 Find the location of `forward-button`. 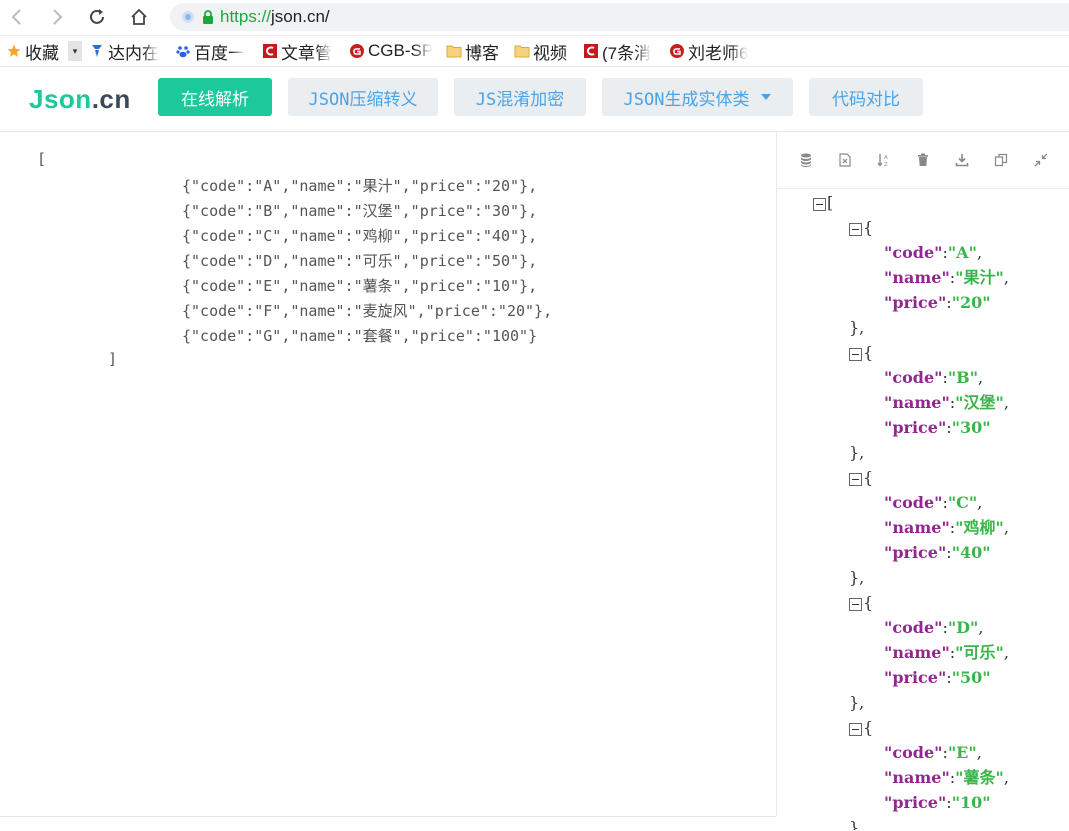

forward-button is located at coordinates (57, 17).